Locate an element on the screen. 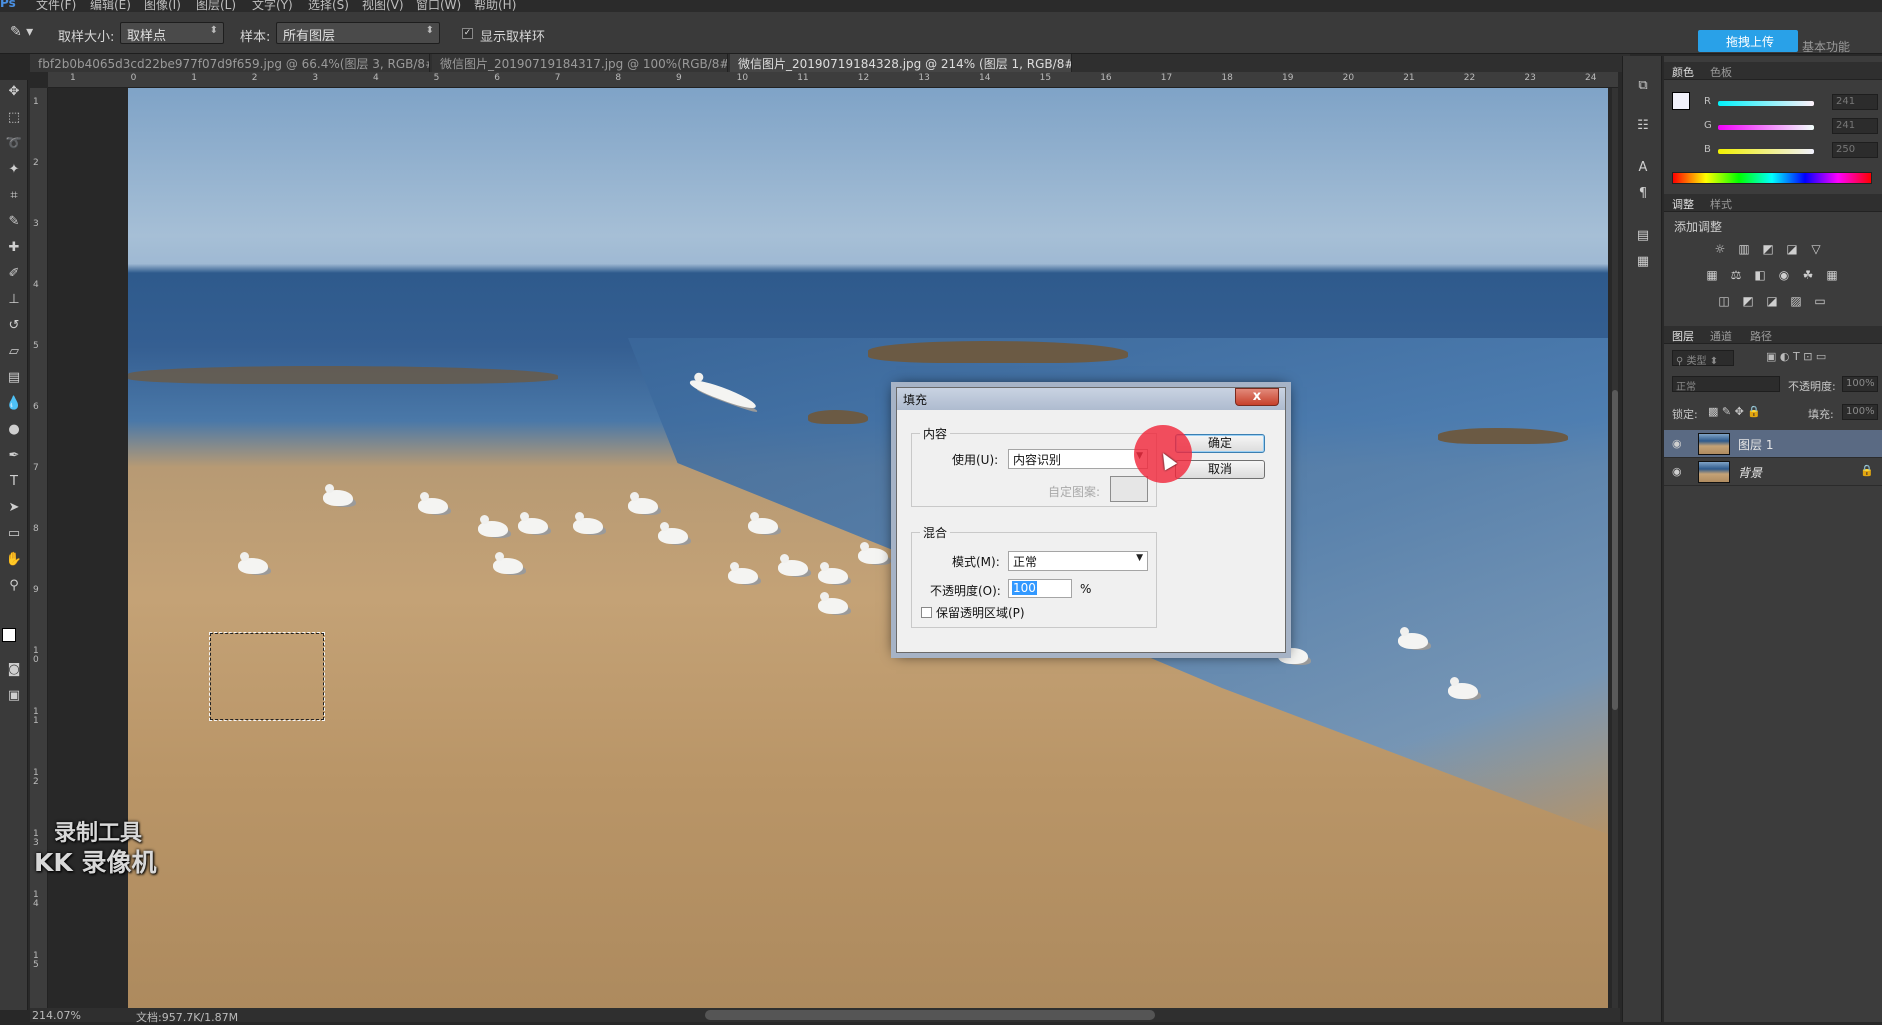 The image size is (1882, 1025). crop-tool-icon: ⌗ is located at coordinates (14, 196).